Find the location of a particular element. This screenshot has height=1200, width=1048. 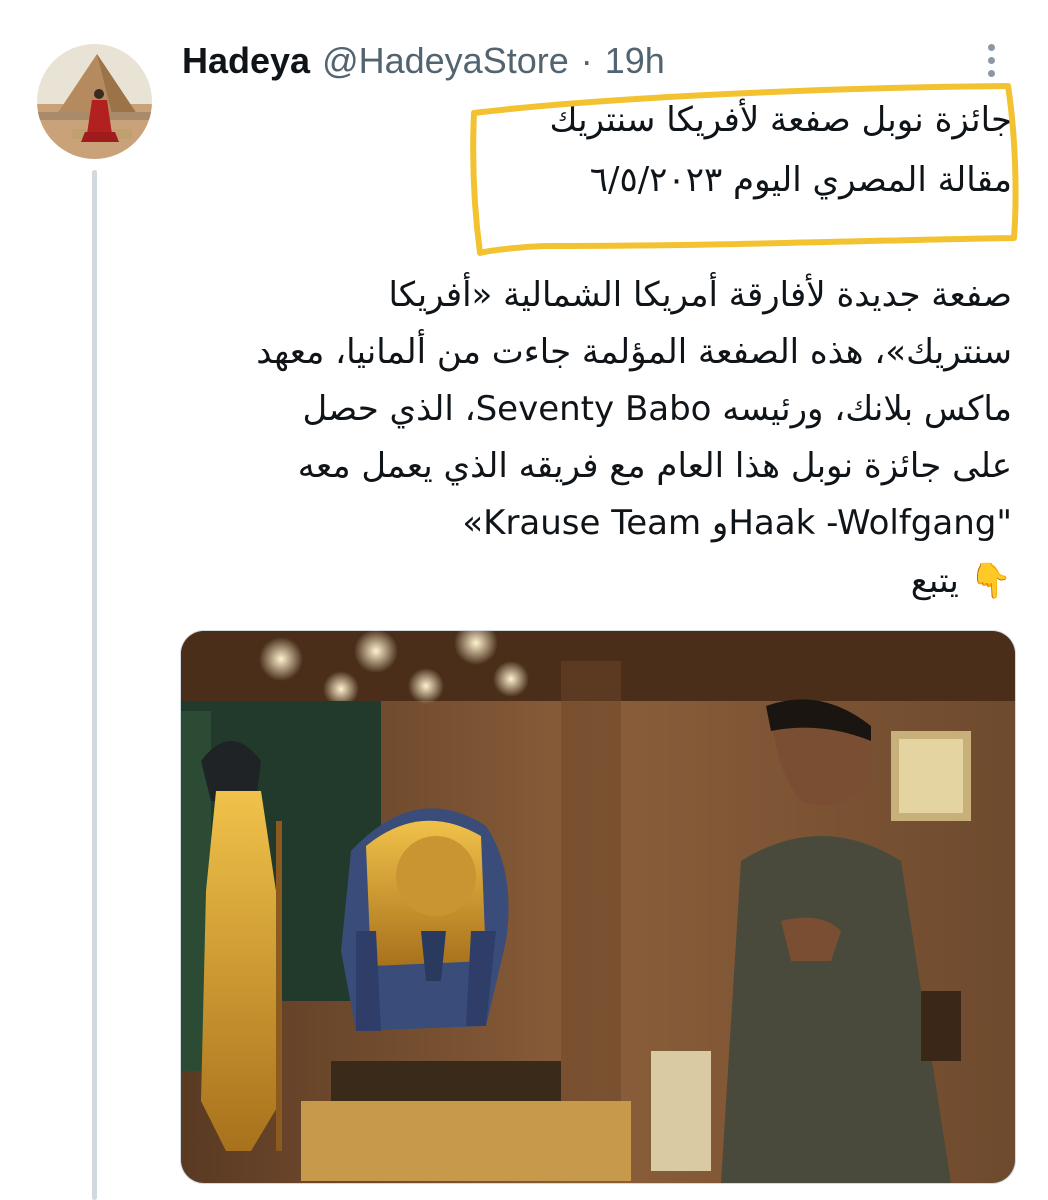

avatar-image is located at coordinates (94, 101).